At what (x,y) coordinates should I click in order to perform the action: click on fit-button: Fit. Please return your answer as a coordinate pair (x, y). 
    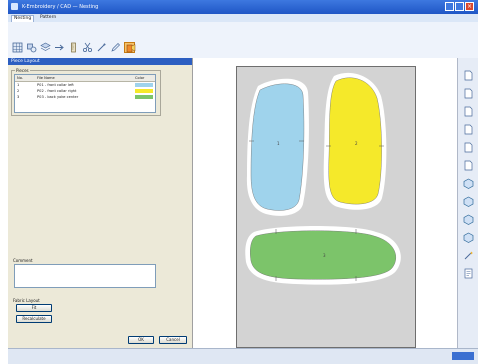
    Looking at the image, I should click on (34, 308).